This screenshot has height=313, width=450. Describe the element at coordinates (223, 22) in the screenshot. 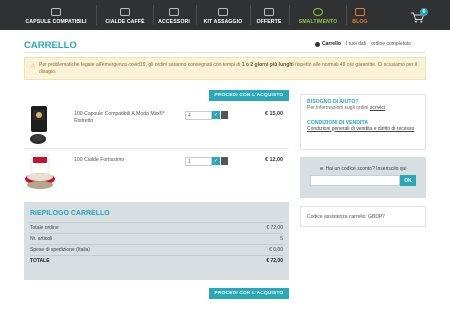

I see `nav-label: KIT ASSAGGIO` at that location.